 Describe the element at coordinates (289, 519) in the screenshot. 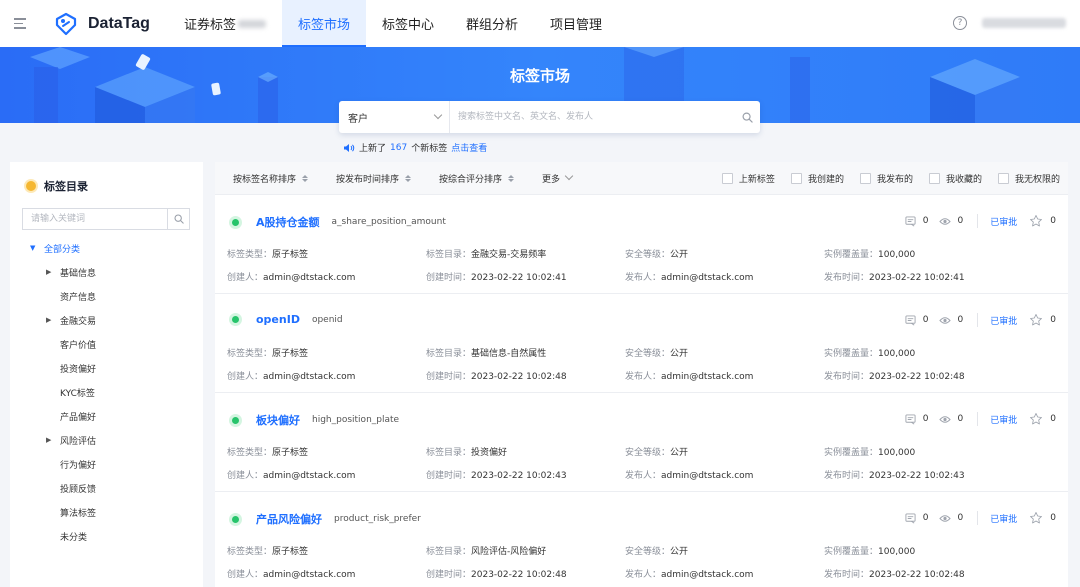

I see `tag-name-link: 产品风险偏好` at that location.